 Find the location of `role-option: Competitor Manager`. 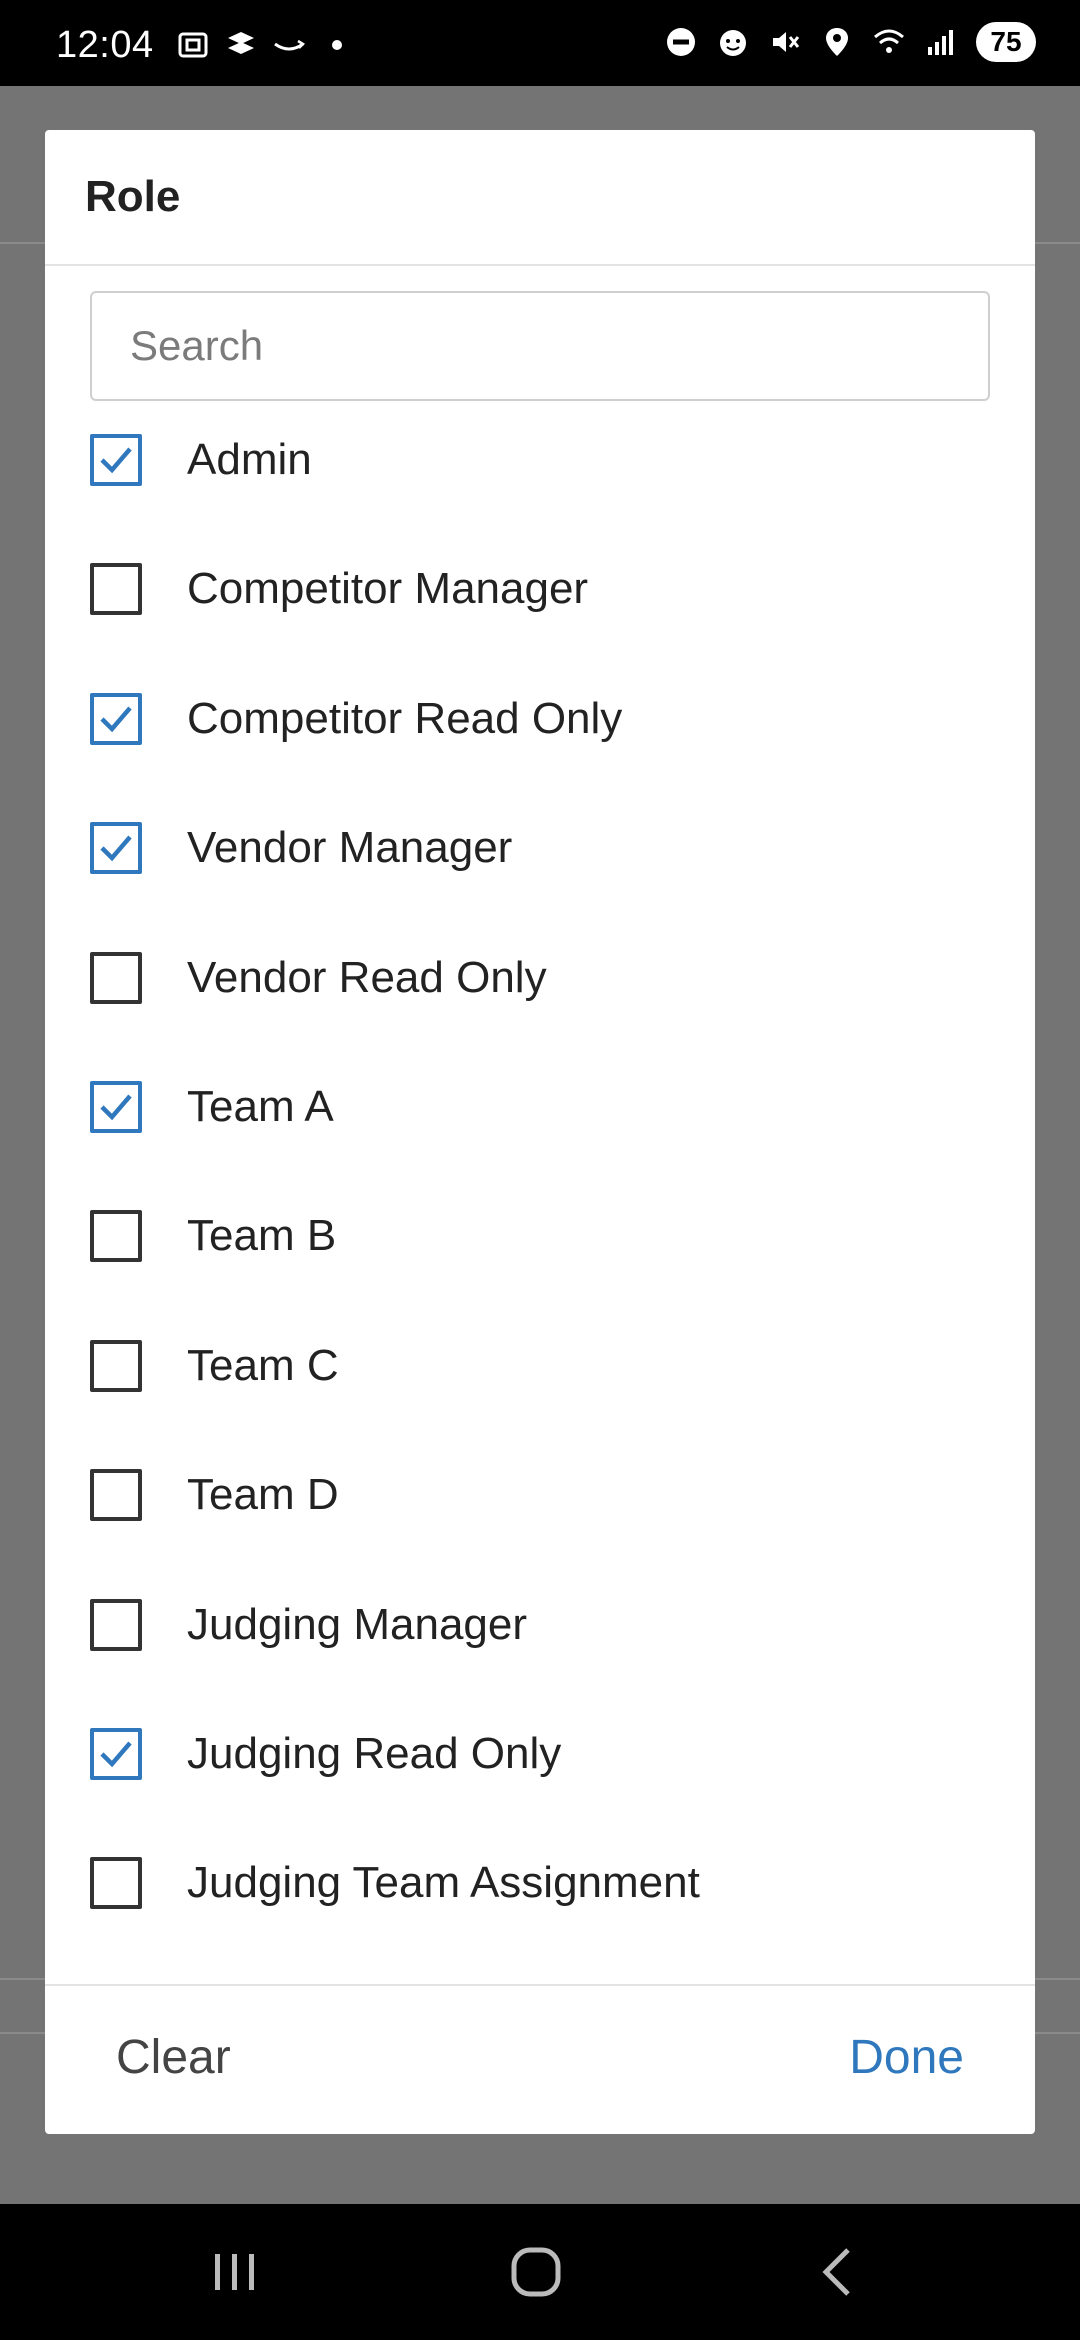

role-option: Competitor Manager is located at coordinates (540, 589).